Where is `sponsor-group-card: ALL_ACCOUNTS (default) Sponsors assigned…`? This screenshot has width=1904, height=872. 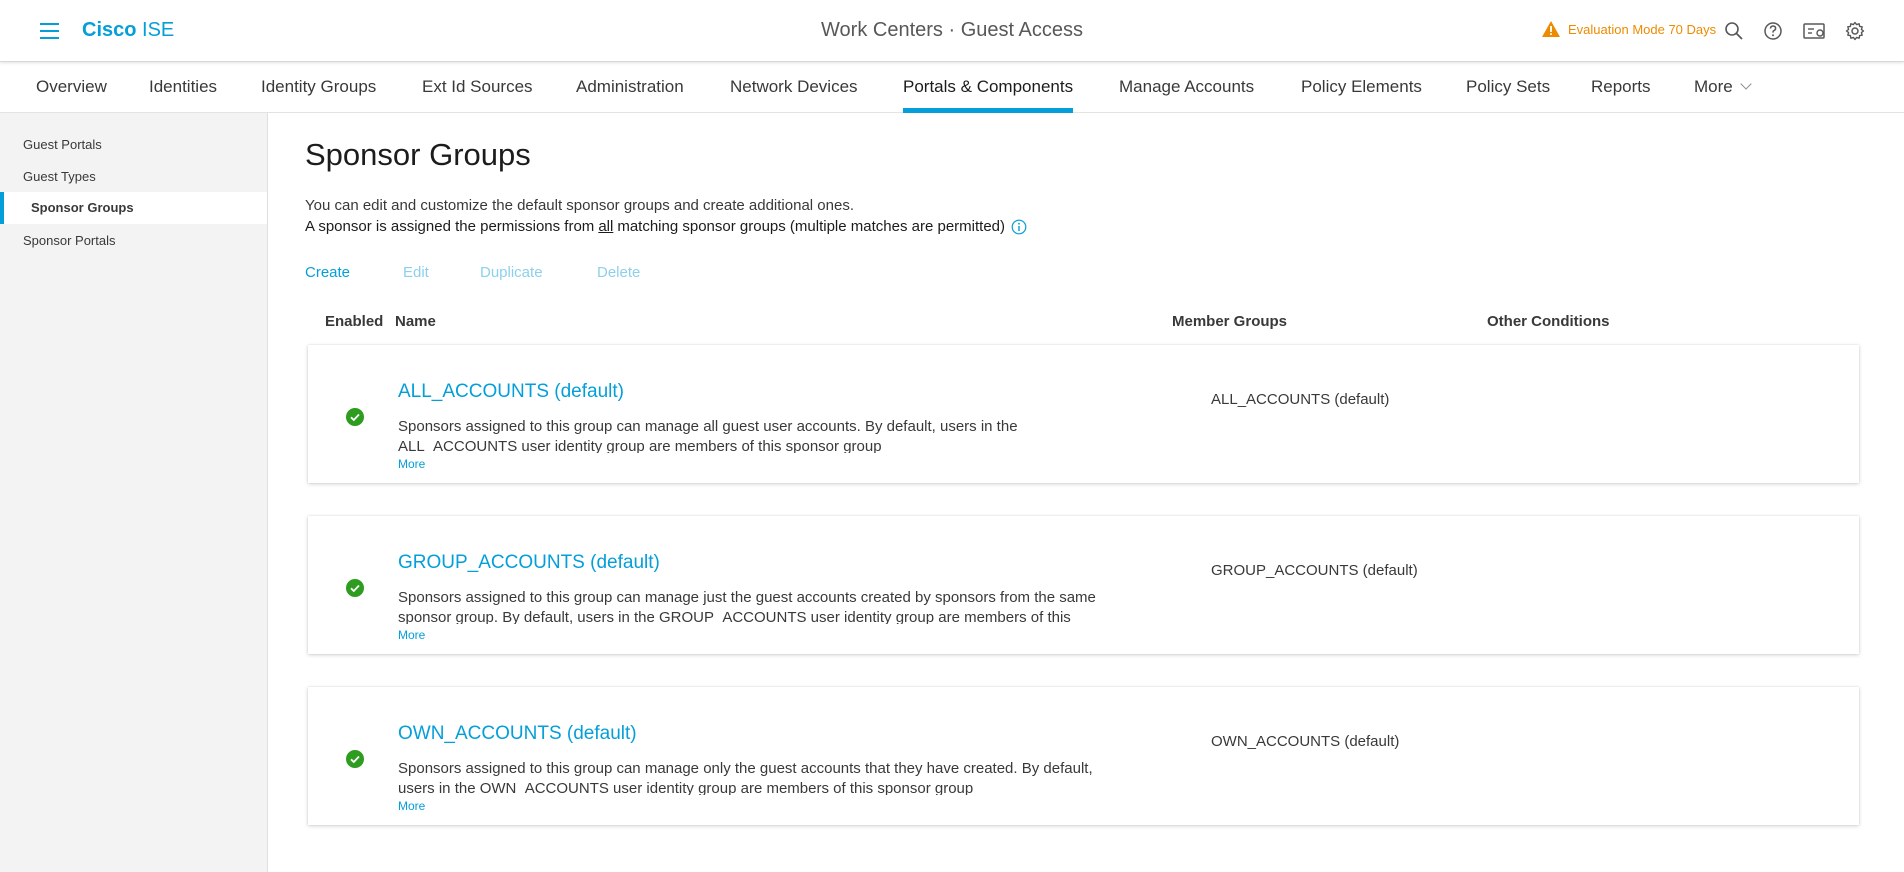 sponsor-group-card: ALL_ACCOUNTS (default) Sponsors assigned… is located at coordinates (1083, 414).